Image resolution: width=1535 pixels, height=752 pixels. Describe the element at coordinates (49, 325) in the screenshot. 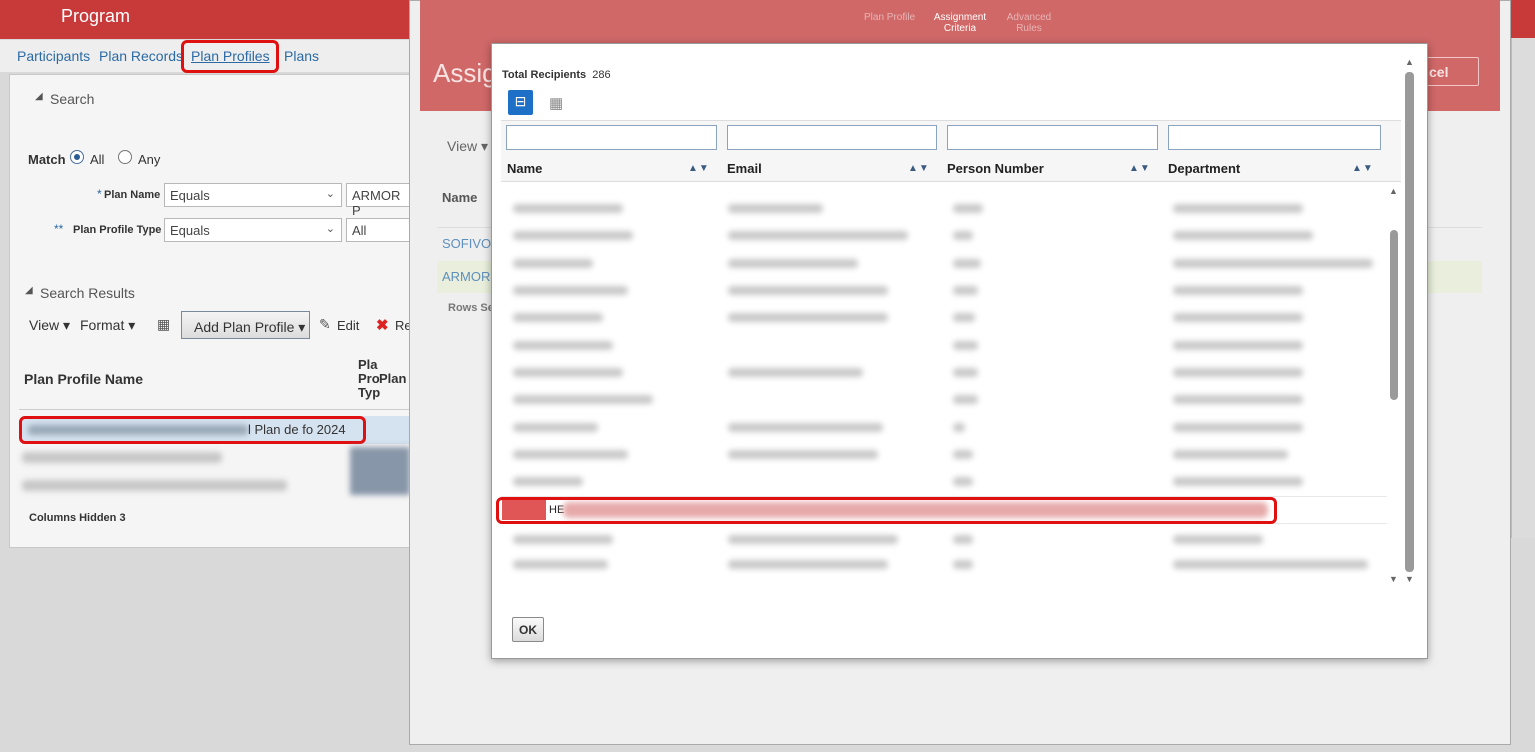

I see `view-menu: View ▾` at that location.